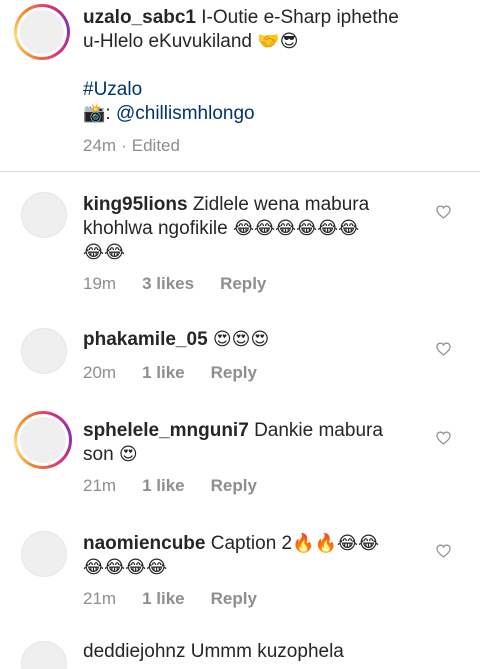 The width and height of the screenshot is (480, 669). What do you see at coordinates (94, 113) in the screenshot?
I see `camera-emoji-icon: 📸` at bounding box center [94, 113].